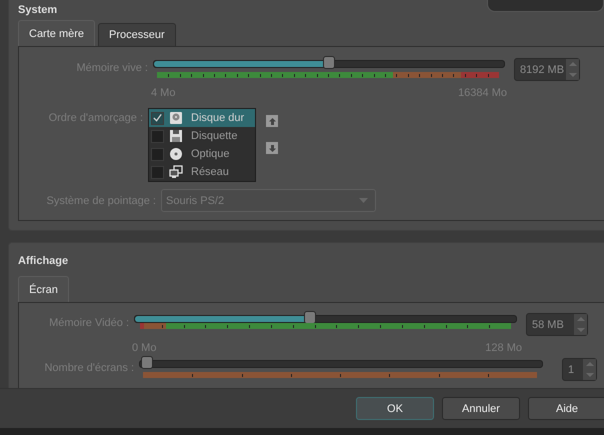  I want to click on tab: Carte mère, so click(57, 33).